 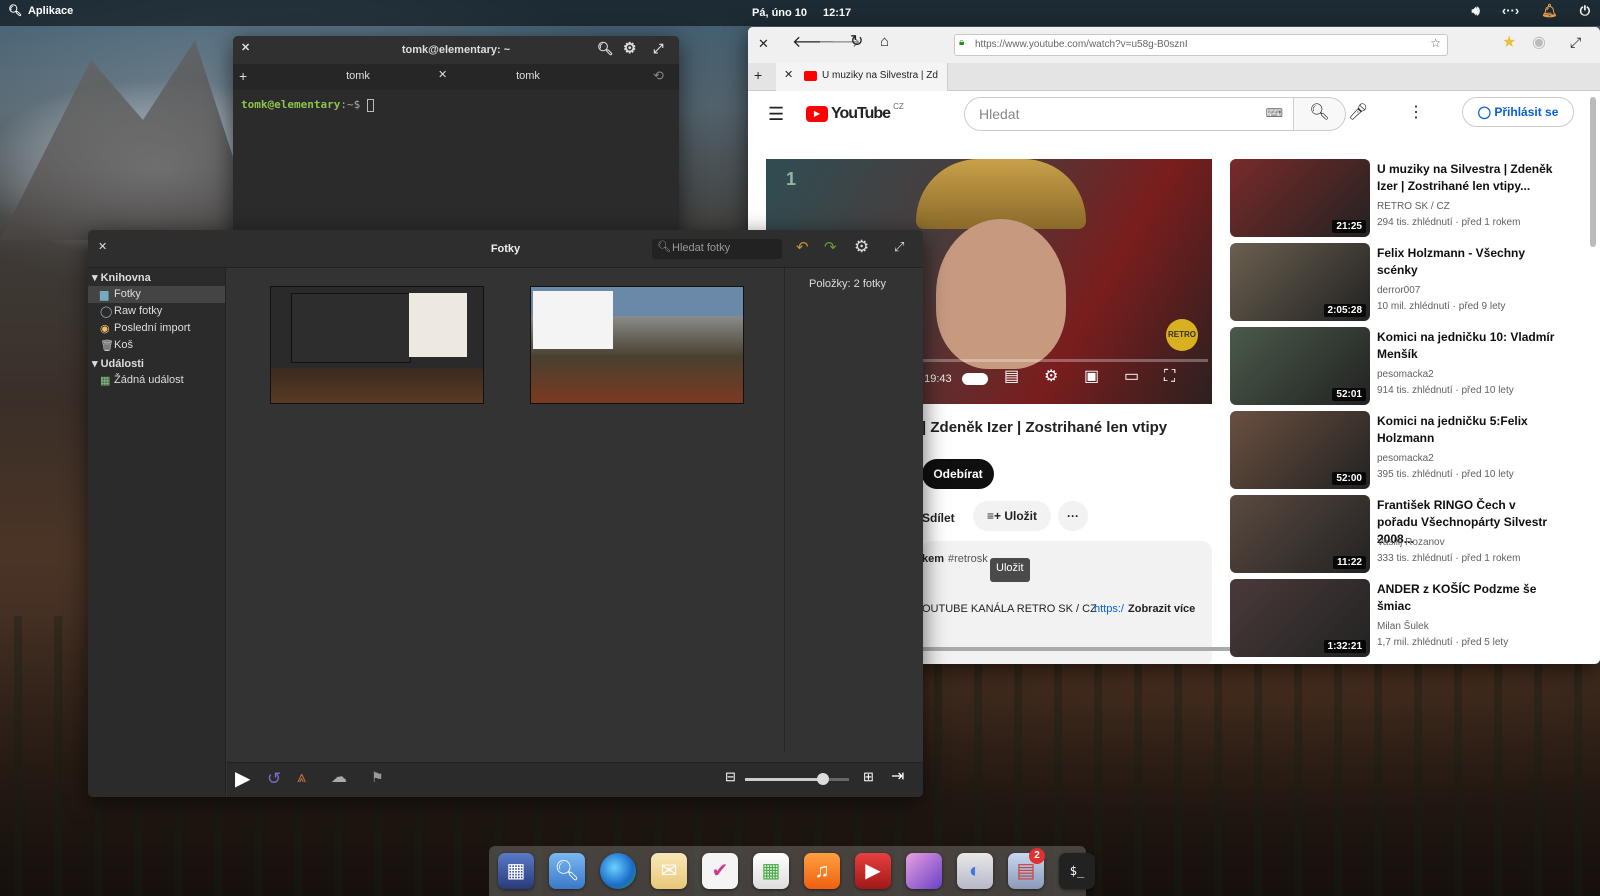 What do you see at coordinates (873, 871) in the screenshot?
I see `videos-icon: ▶` at bounding box center [873, 871].